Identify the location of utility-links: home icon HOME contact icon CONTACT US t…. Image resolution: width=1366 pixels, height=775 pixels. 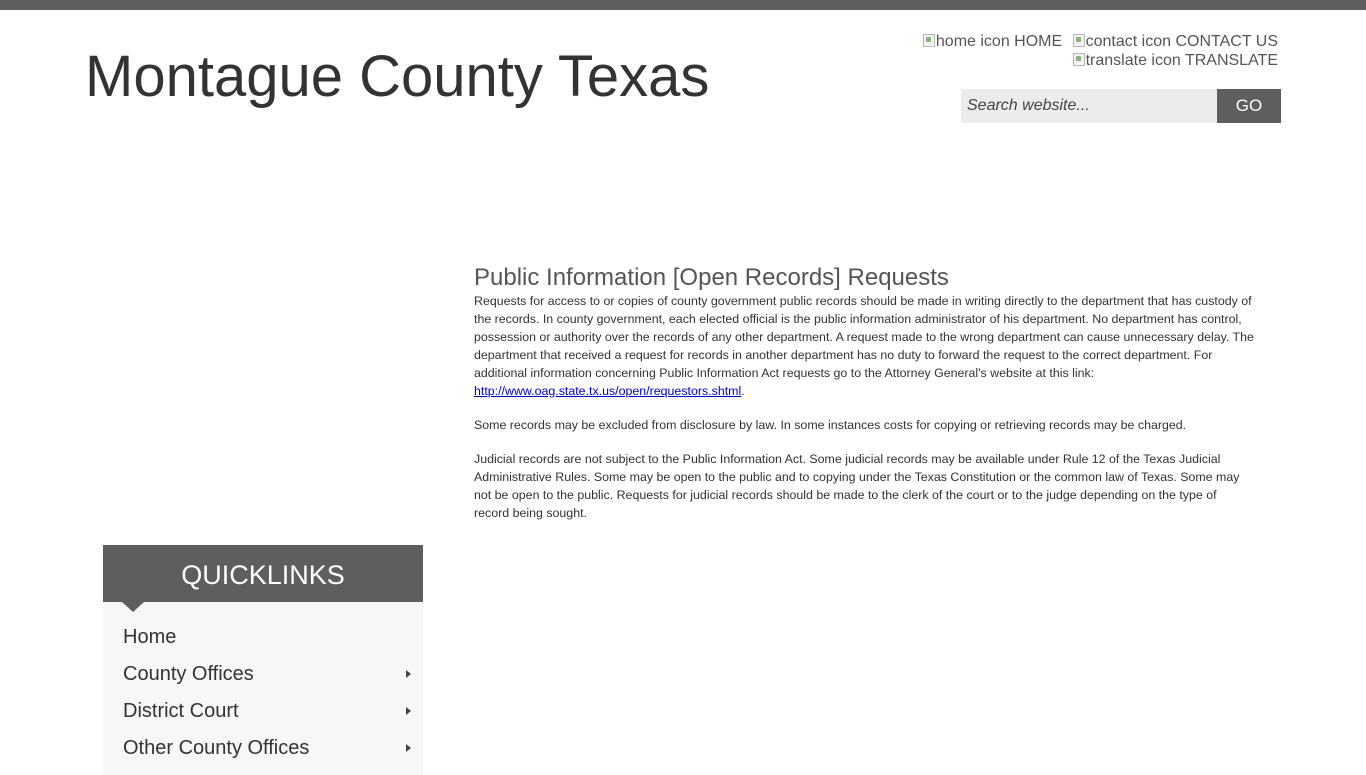
(1097, 51).